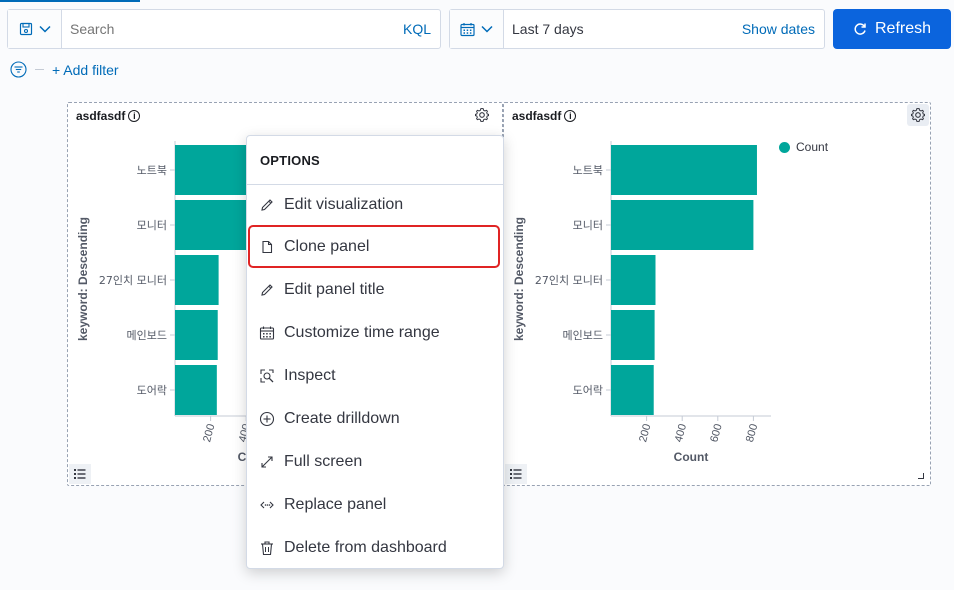  Describe the element at coordinates (335, 504) in the screenshot. I see `menu-item-label: Replace panel` at that location.